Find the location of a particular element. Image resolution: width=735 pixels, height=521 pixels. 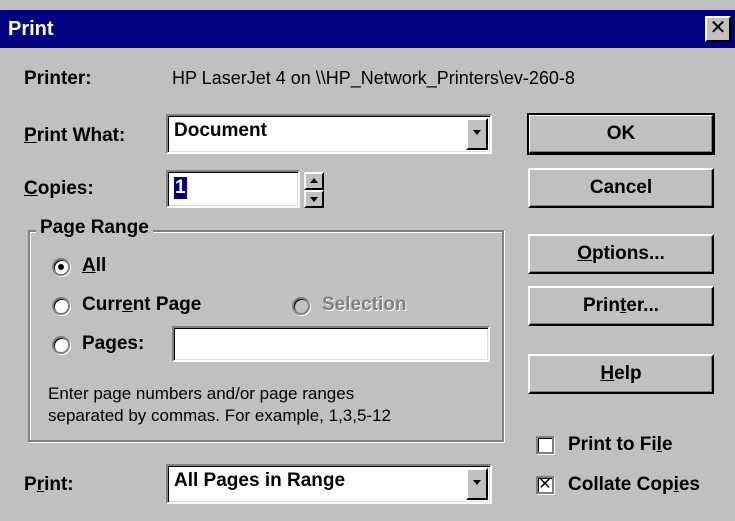

close-button: ✕ is located at coordinates (718, 29).